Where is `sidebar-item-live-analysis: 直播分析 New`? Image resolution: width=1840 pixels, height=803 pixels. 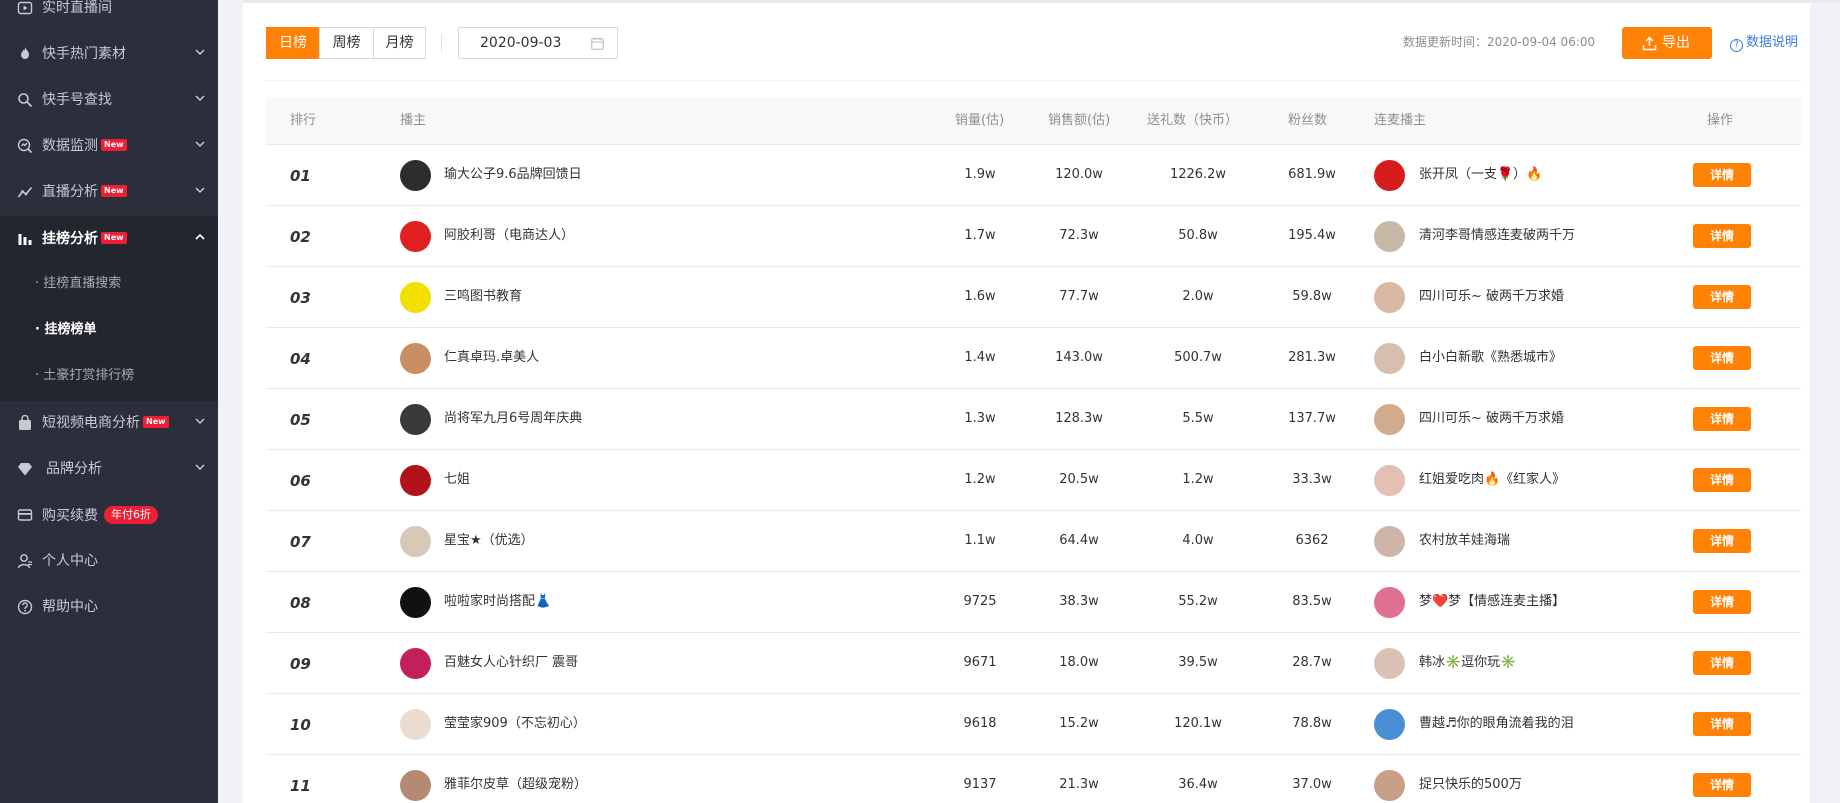
sidebar-item-live-analysis: 直播分析 New is located at coordinates (109, 192).